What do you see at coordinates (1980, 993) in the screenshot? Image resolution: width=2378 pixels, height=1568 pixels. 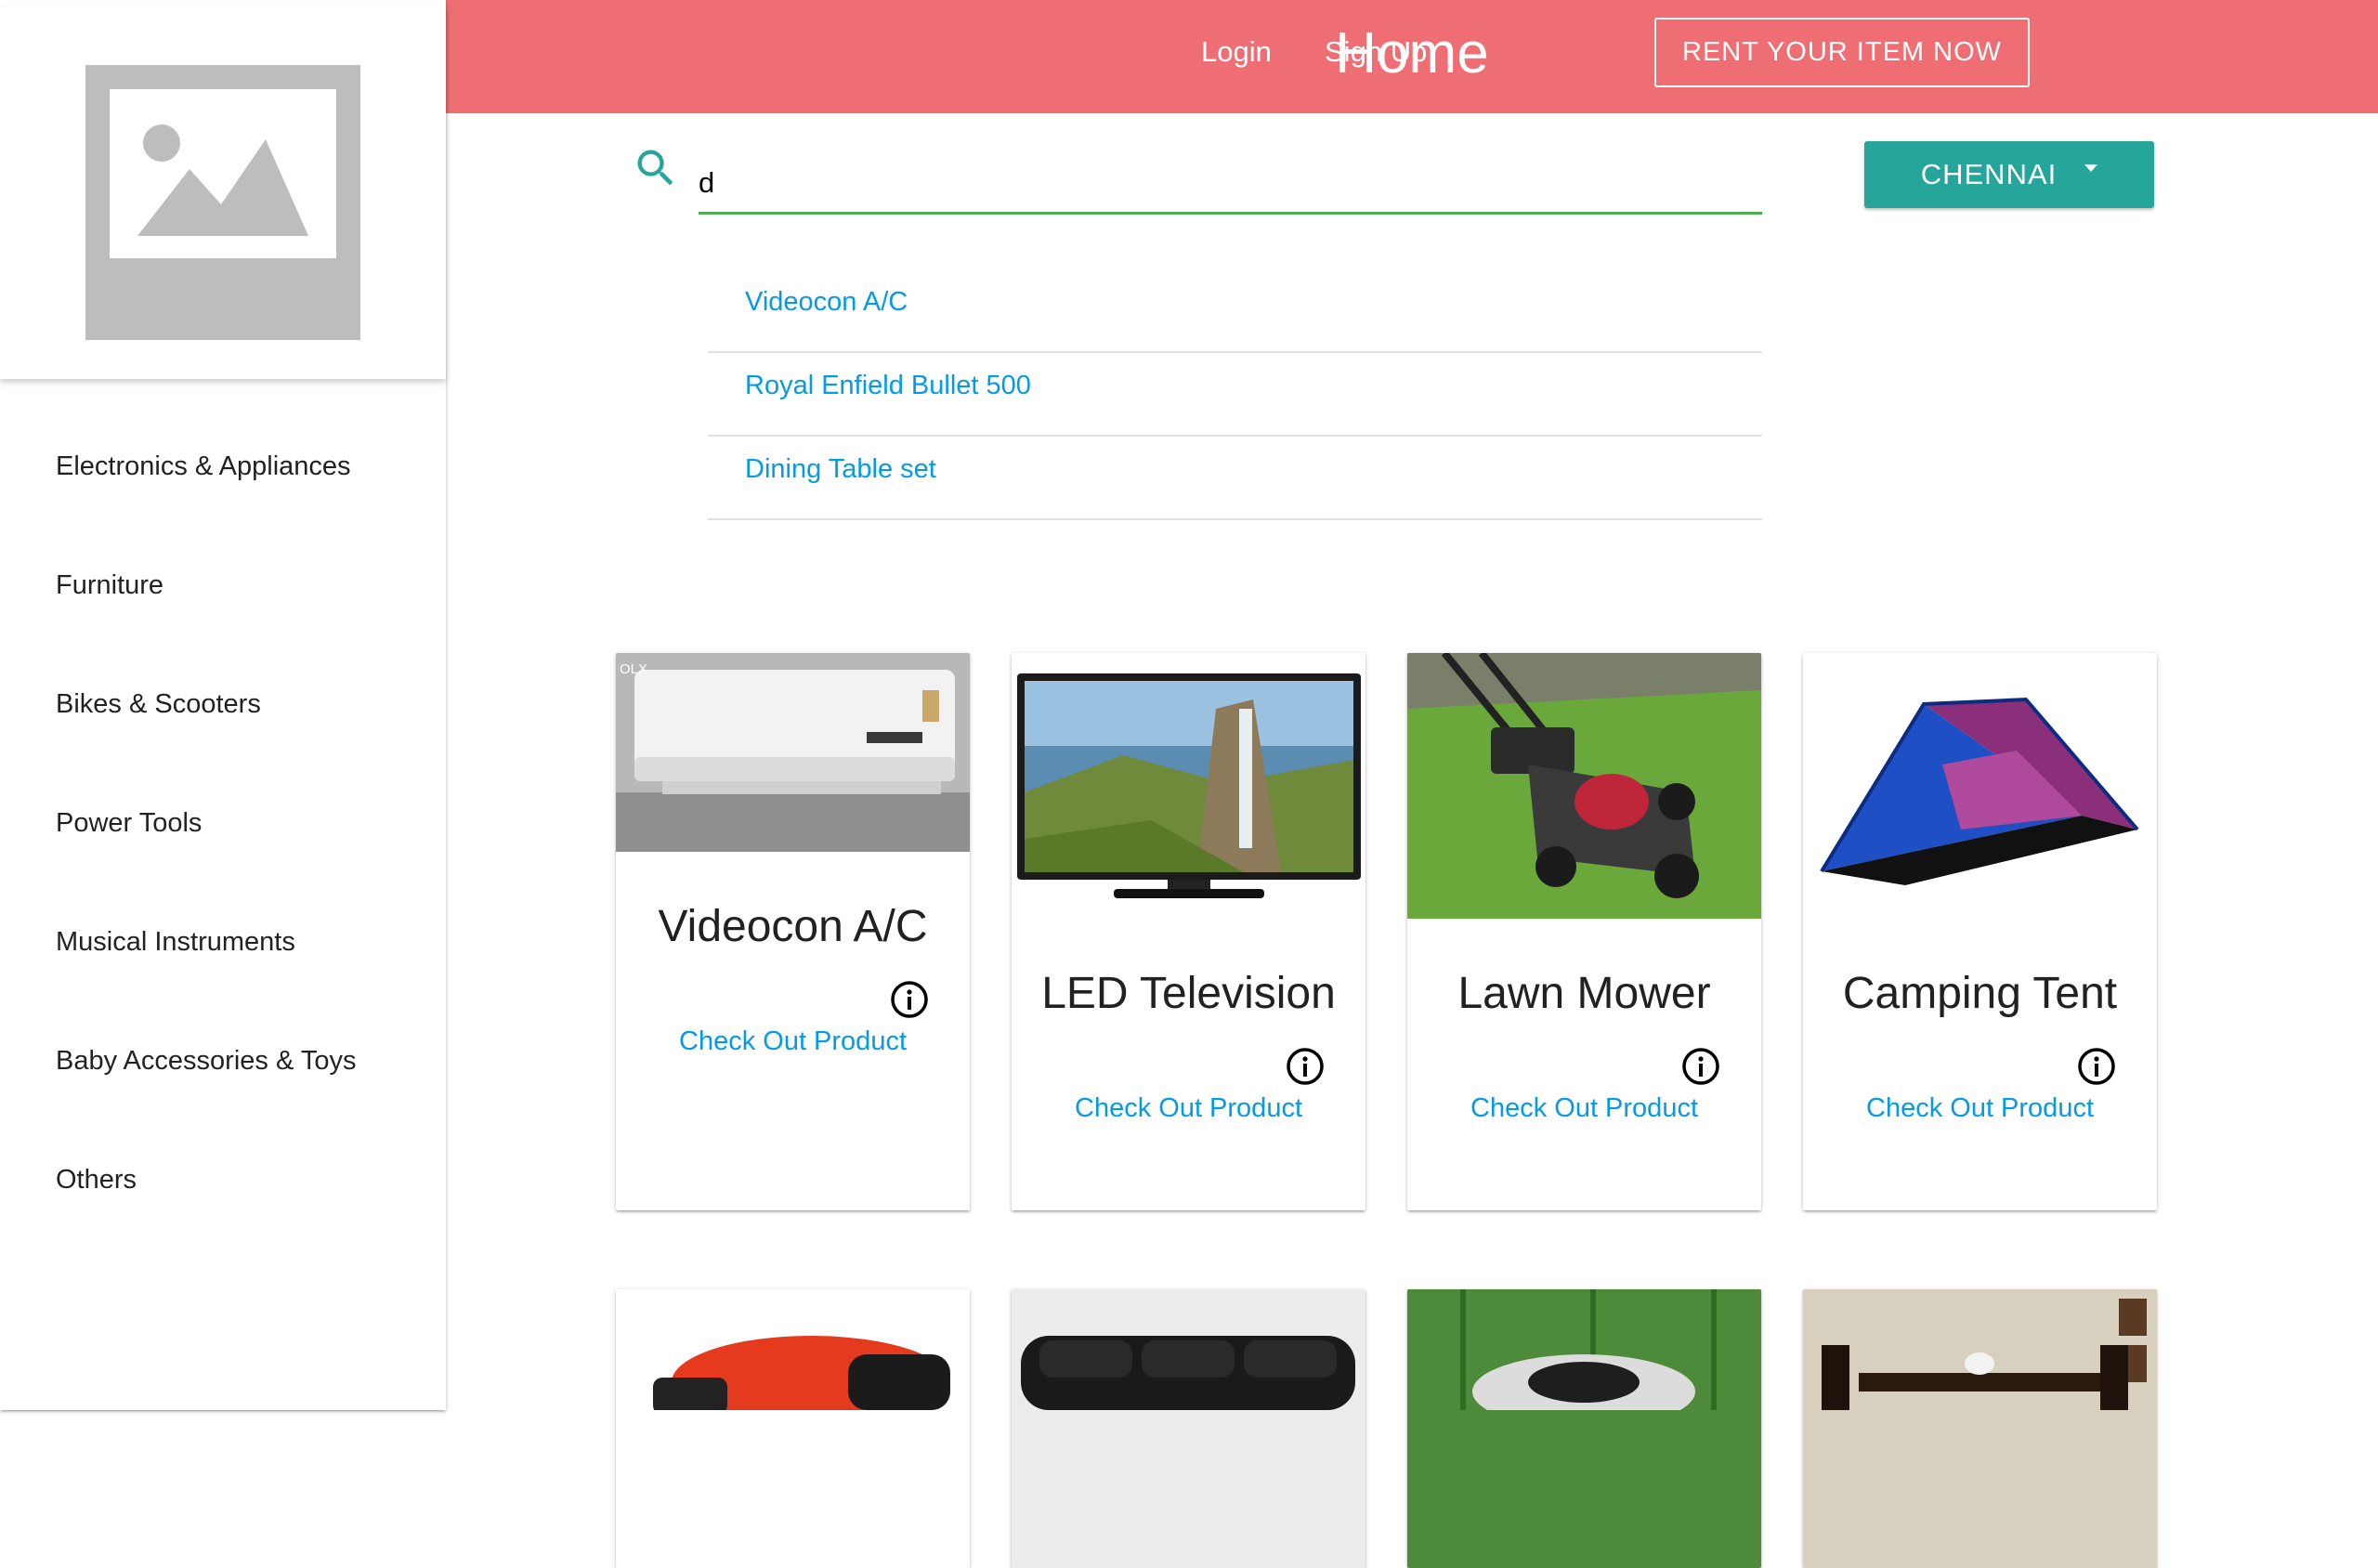 I see `product-title: Camping Tent` at bounding box center [1980, 993].